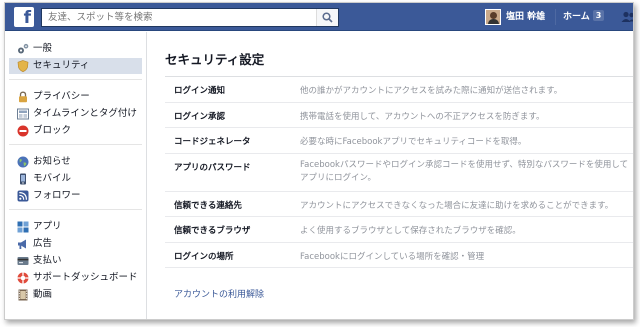 The width and height of the screenshot is (640, 327). I want to click on setting-description: よく使用するブラウザとして保存されたブラウザを確認。, so click(410, 231).